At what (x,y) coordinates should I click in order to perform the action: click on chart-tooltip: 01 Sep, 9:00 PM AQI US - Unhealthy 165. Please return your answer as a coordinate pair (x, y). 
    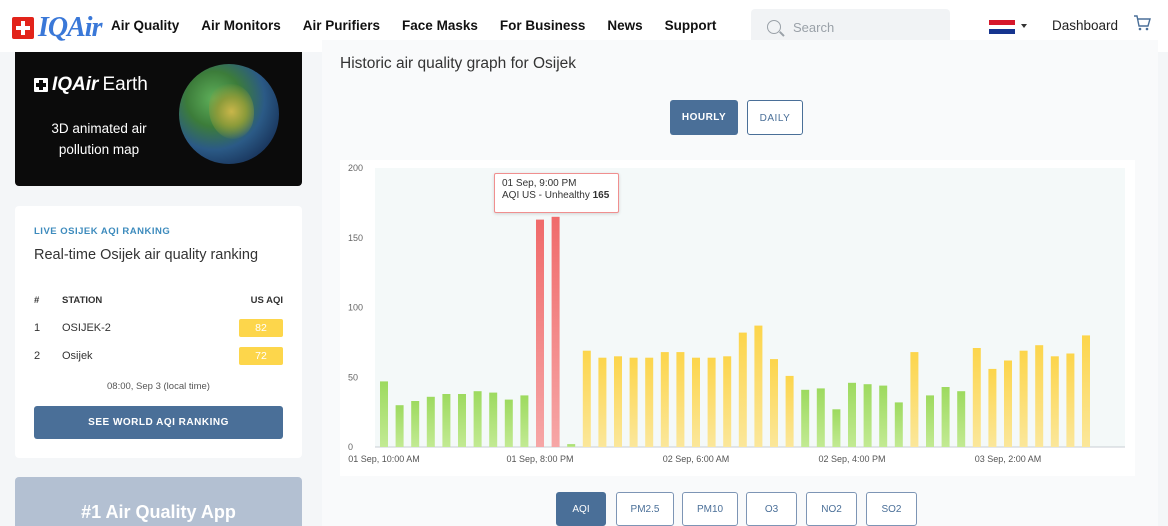
    Looking at the image, I should click on (556, 193).